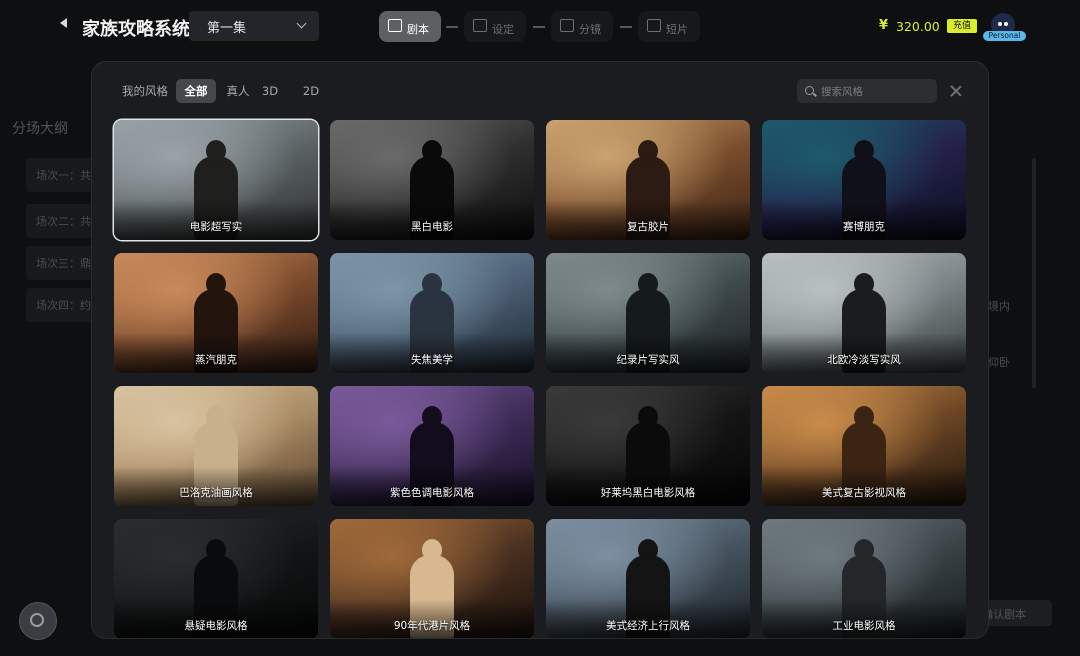 The height and width of the screenshot is (656, 1080). Describe the element at coordinates (876, 92) in the screenshot. I see `style-search-input` at that location.